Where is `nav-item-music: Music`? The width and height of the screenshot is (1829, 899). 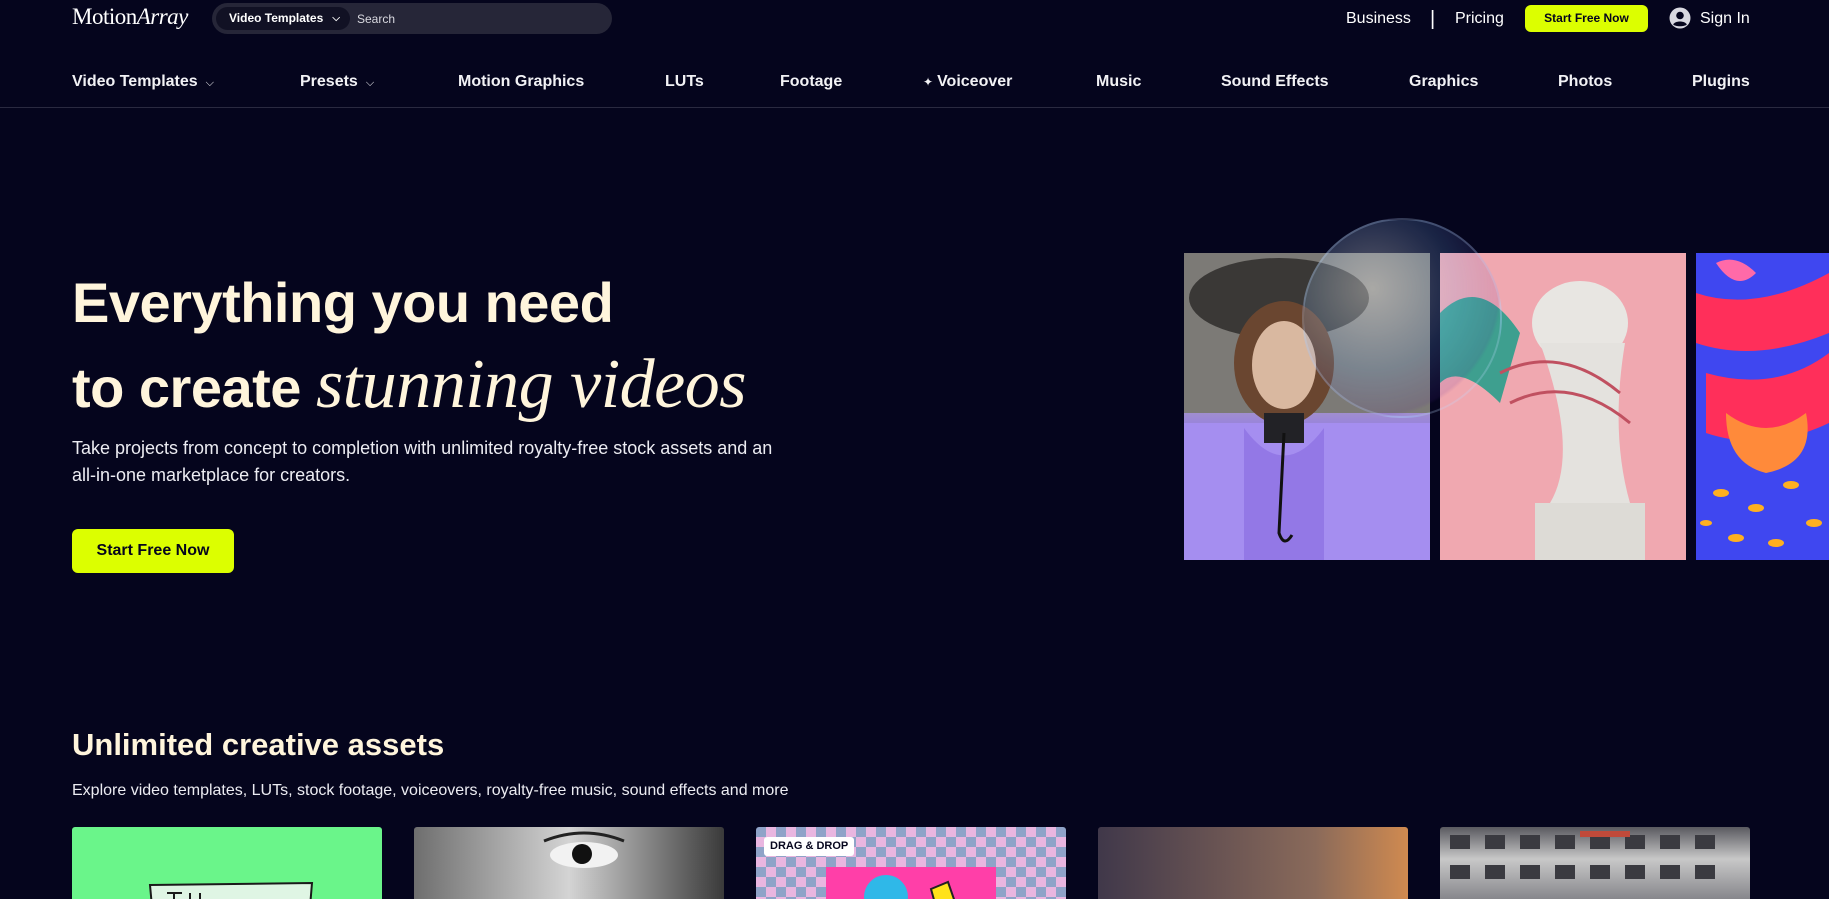 nav-item-music: Music is located at coordinates (1118, 82).